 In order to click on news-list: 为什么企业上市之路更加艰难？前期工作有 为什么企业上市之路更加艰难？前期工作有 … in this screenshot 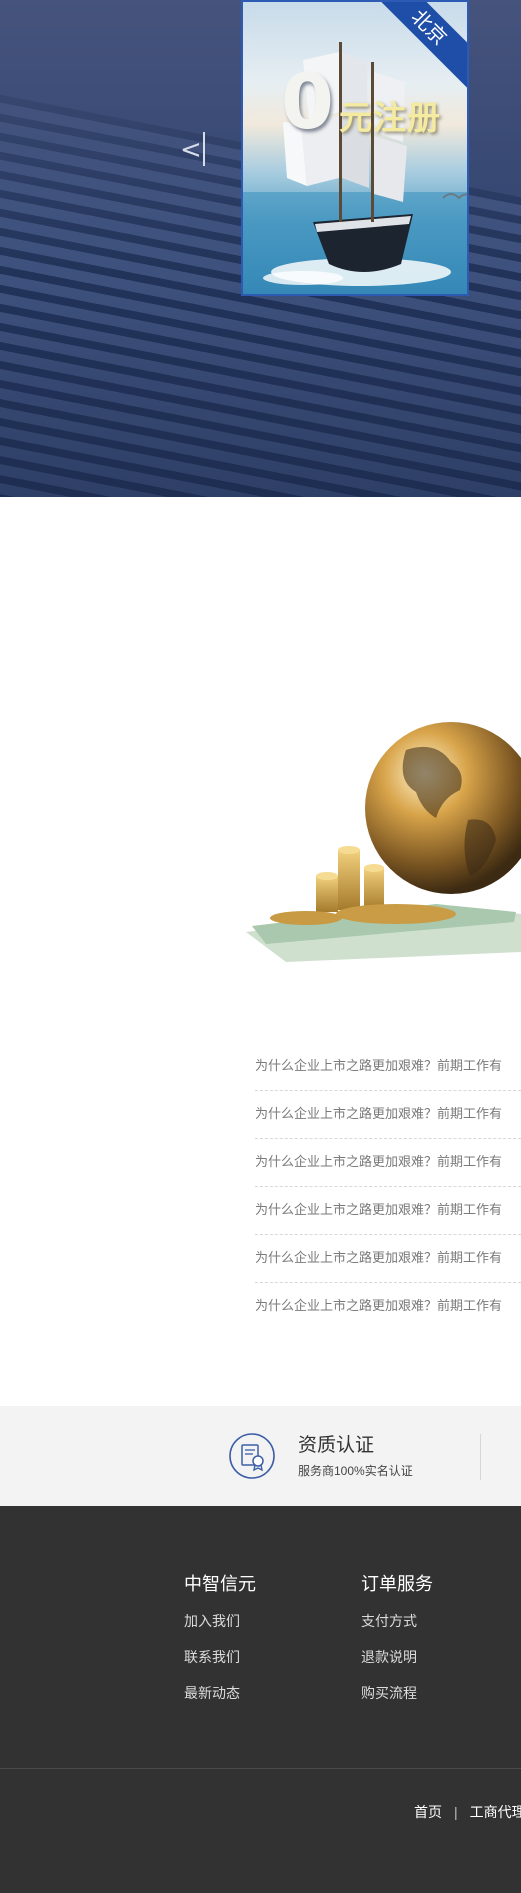, I will do `click(388, 1187)`.